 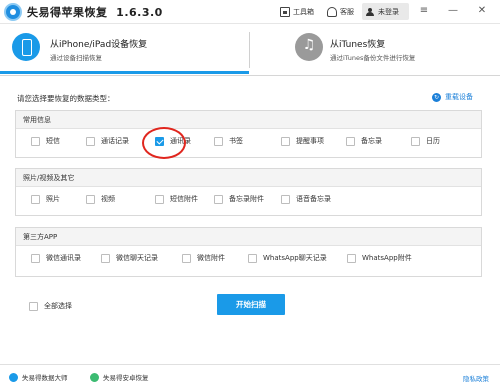 What do you see at coordinates (99, 45) in the screenshot?
I see `tab-device-title: 从iPhone/iPad设备恢复` at bounding box center [99, 45].